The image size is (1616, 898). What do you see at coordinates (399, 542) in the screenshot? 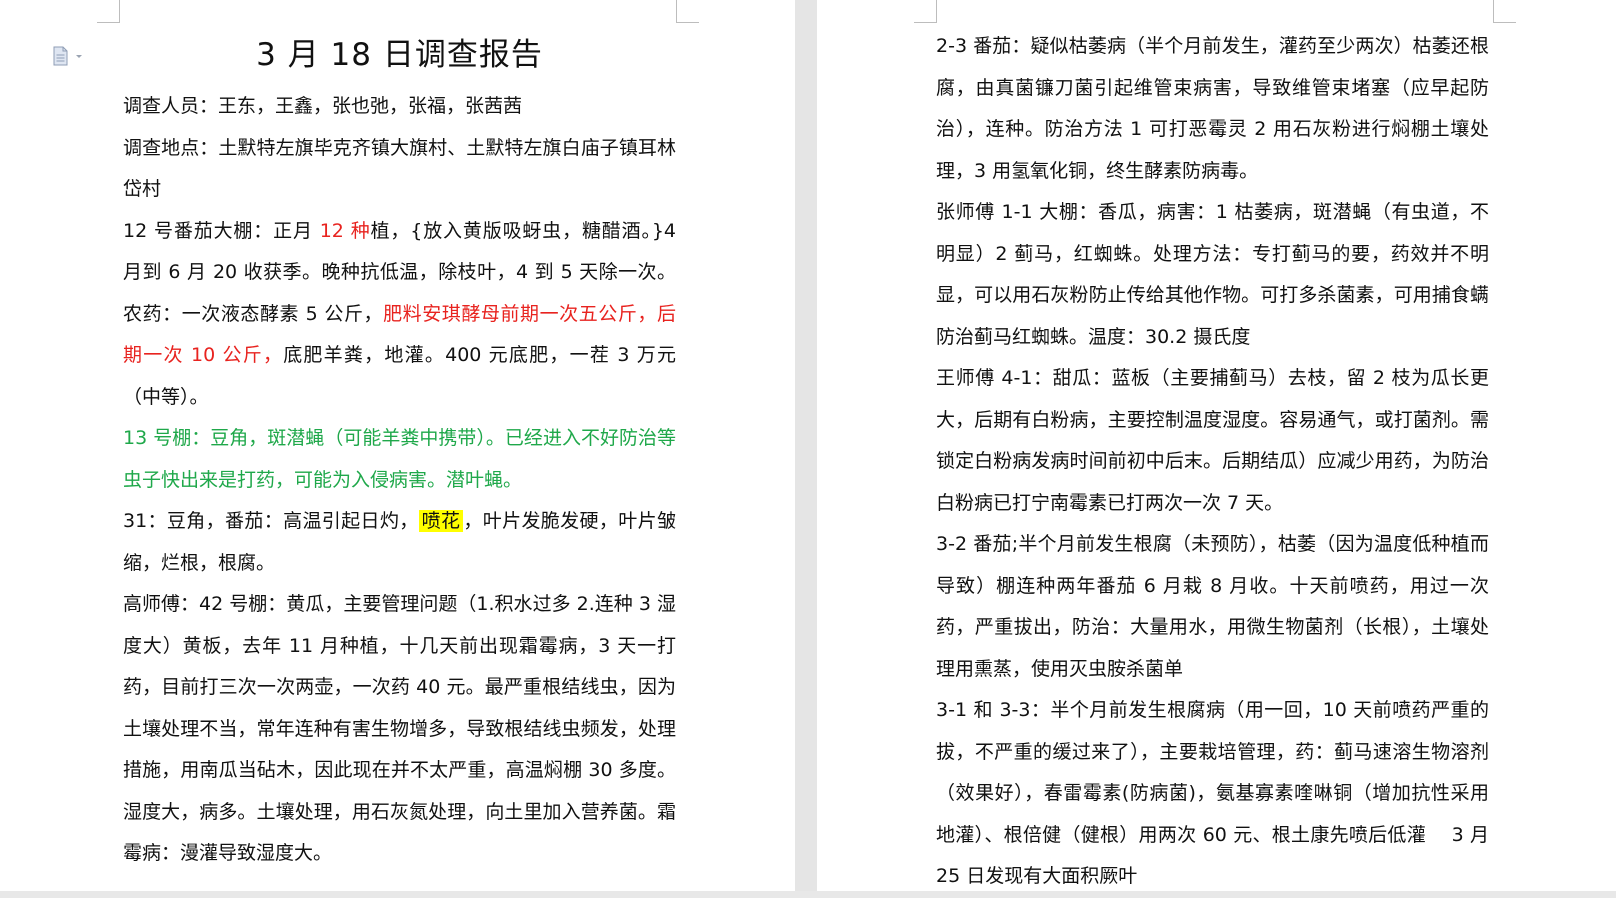
I see `paragraph-shed-31: 31：豆角，番茄：高温引起日灼， 喷花 ，叶片发脆发硬，叶片皱缩，烂根，根腐。` at bounding box center [399, 542].